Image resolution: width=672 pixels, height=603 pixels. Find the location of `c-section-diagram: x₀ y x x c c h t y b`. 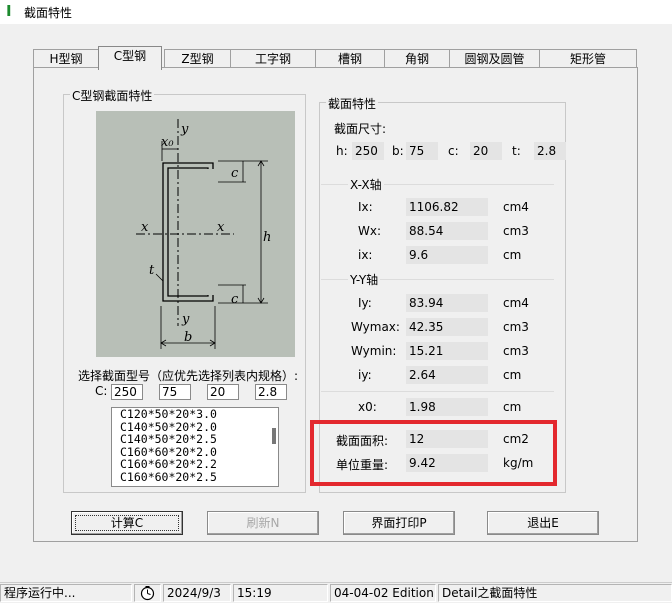

c-section-diagram: x₀ y x x c c h t y b is located at coordinates (195, 234).